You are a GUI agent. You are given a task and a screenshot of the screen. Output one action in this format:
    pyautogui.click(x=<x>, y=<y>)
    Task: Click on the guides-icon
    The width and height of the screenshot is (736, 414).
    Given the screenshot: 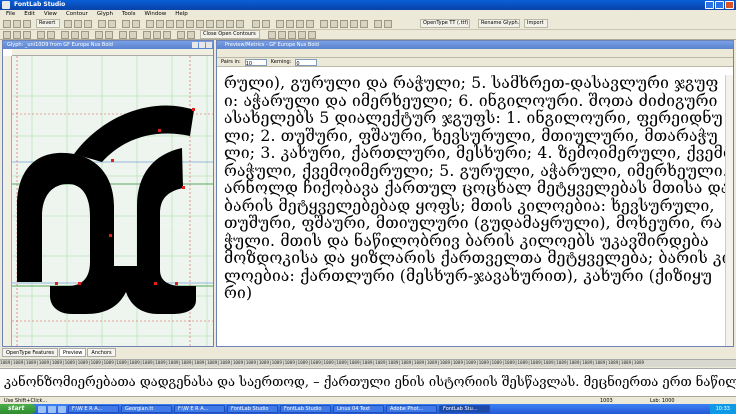 What is the action you would take?
    pyautogui.click(x=334, y=24)
    